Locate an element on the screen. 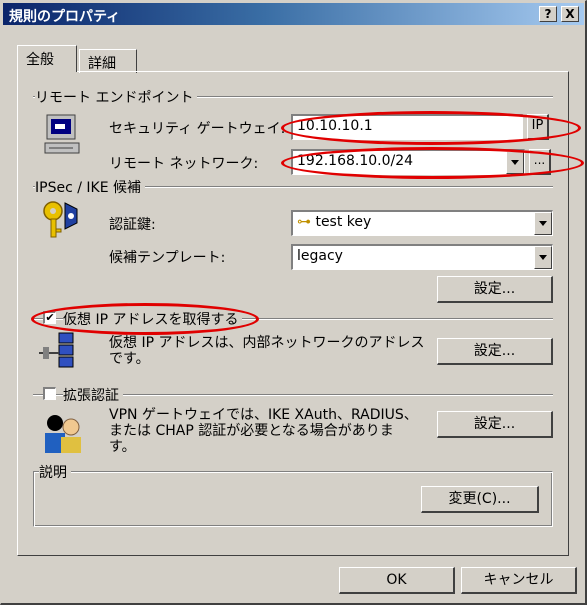 The width and height of the screenshot is (587, 605). remote-network-label: リモート ネットワーク: is located at coordinates (184, 164).